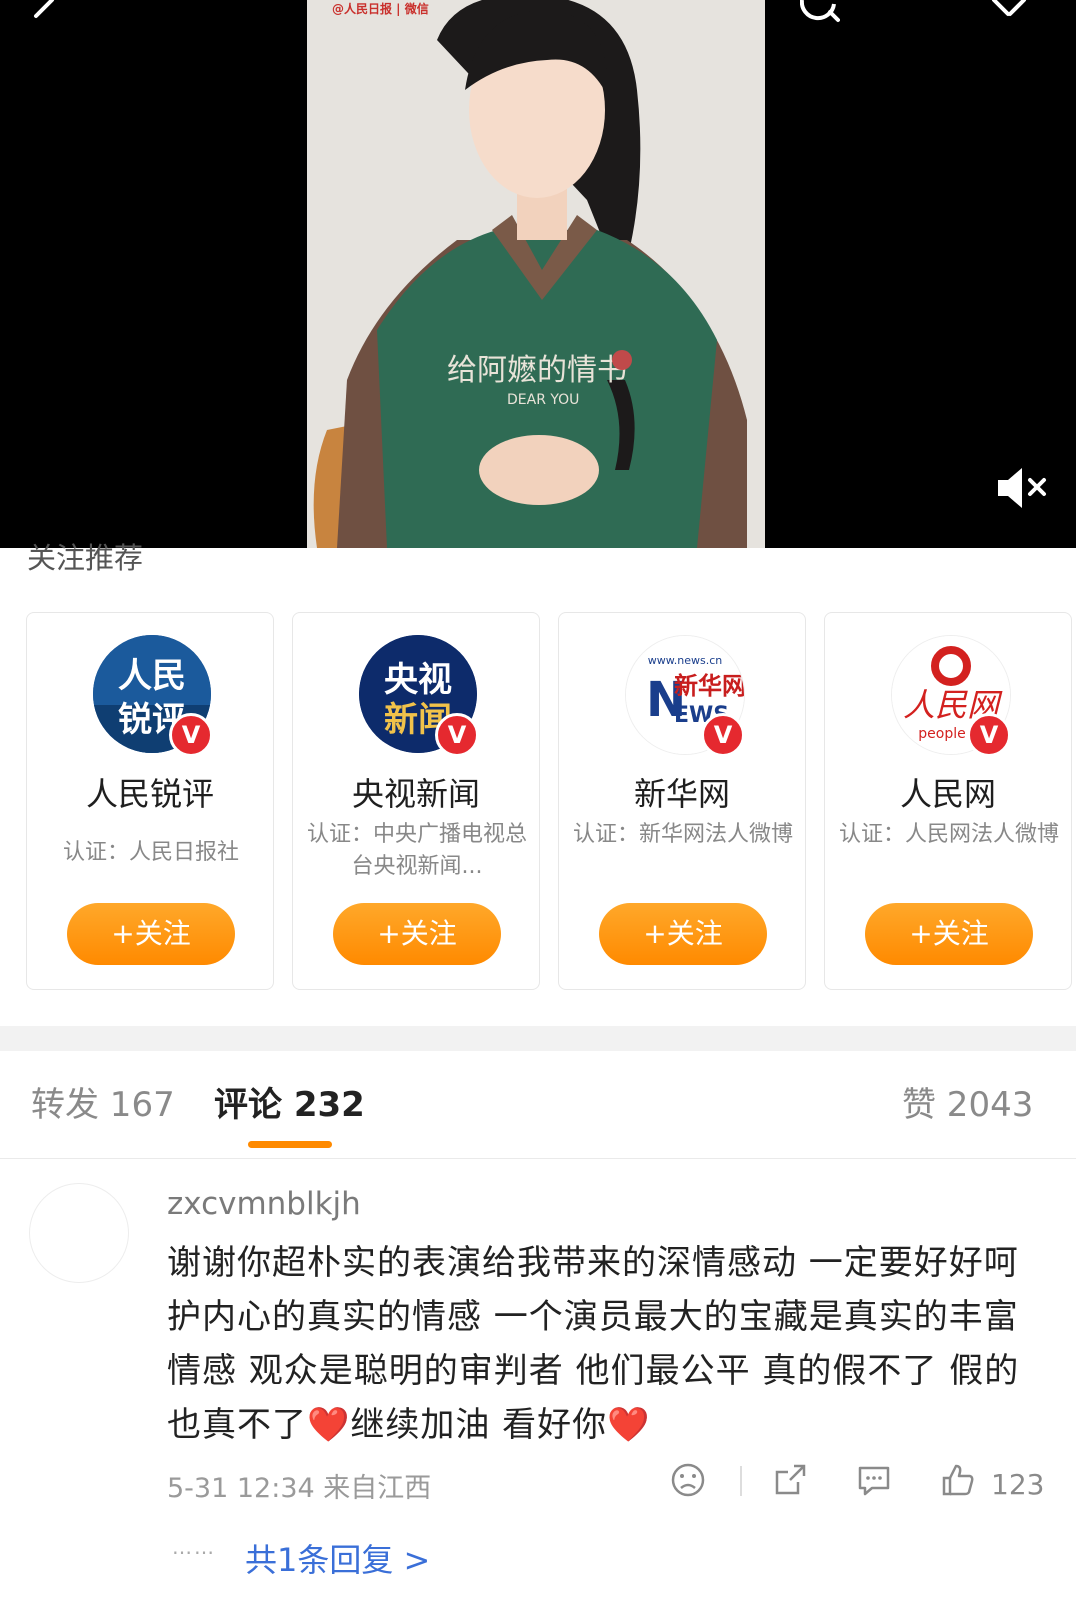 Image resolution: width=1076 pixels, height=1608 pixels. Describe the element at coordinates (103, 1105) in the screenshot. I see `tab-repost: 转发 167` at that location.